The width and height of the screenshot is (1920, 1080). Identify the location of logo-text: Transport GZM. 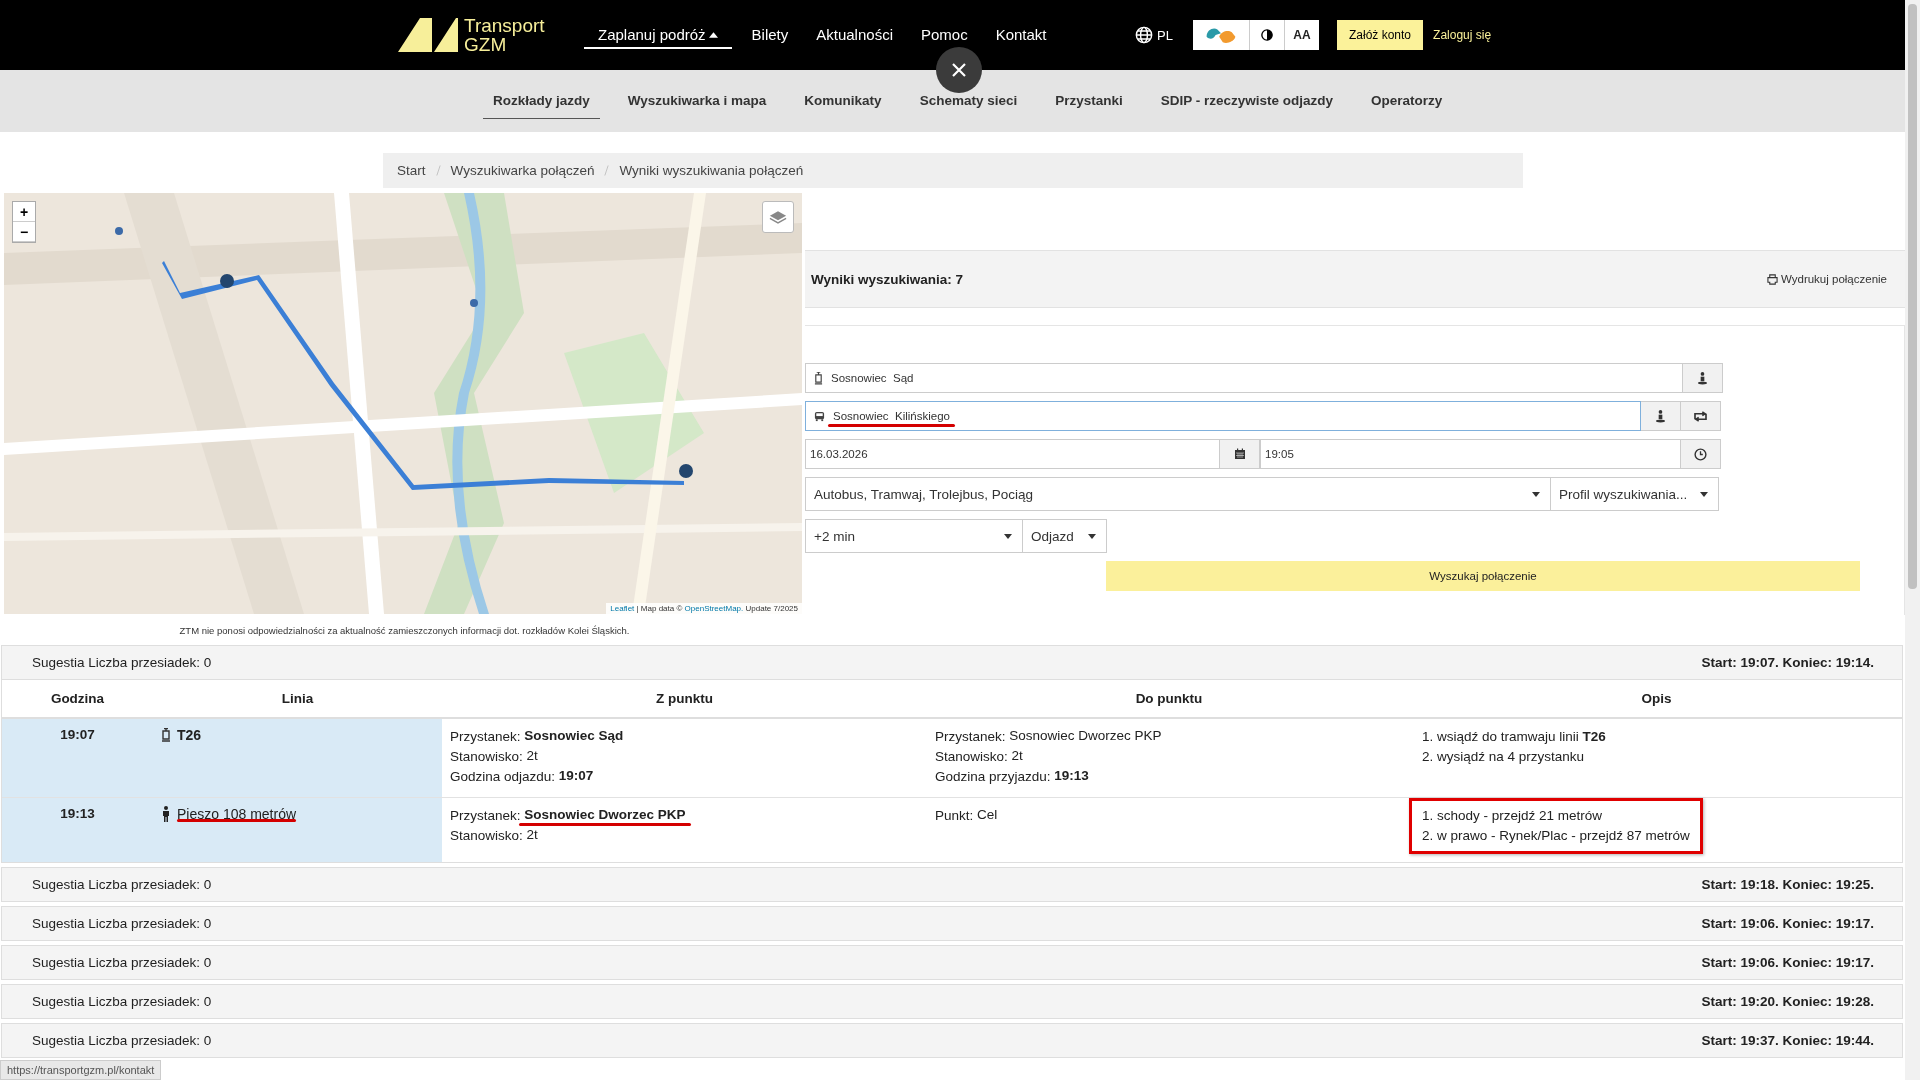
(504, 35).